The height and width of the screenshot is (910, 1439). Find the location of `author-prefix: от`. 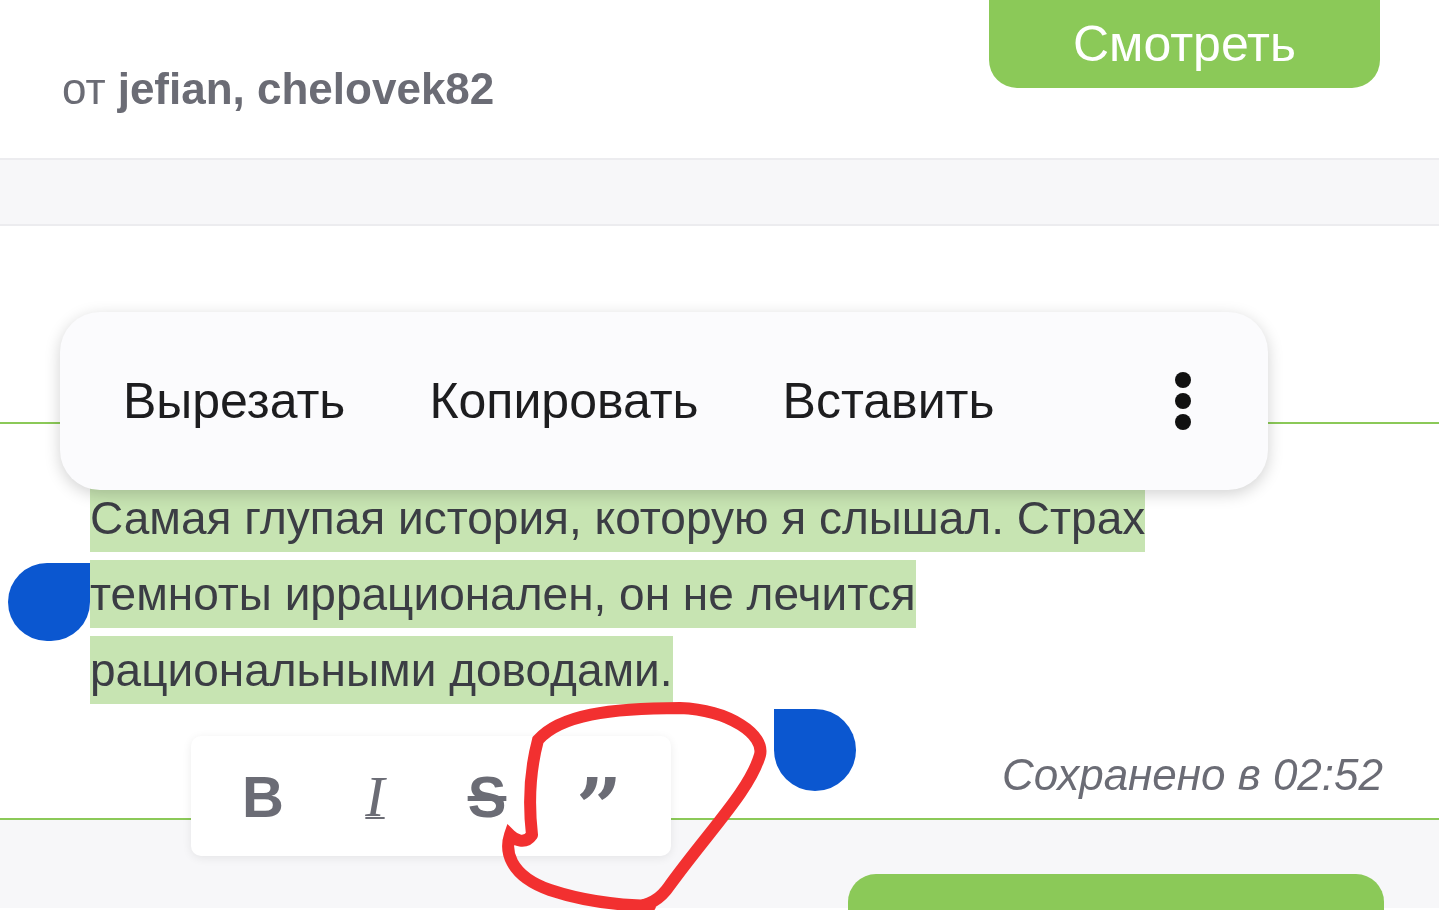

author-prefix: от is located at coordinates (84, 89).